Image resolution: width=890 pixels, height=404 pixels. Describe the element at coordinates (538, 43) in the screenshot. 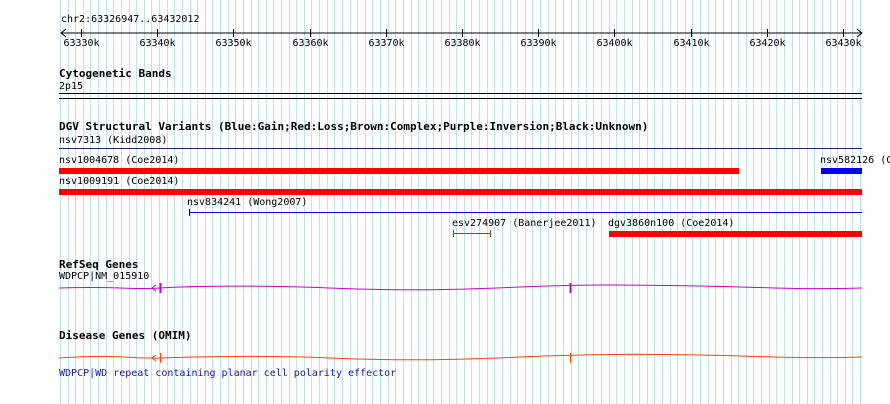

I see `ruler-tick-label: 63390k` at that location.